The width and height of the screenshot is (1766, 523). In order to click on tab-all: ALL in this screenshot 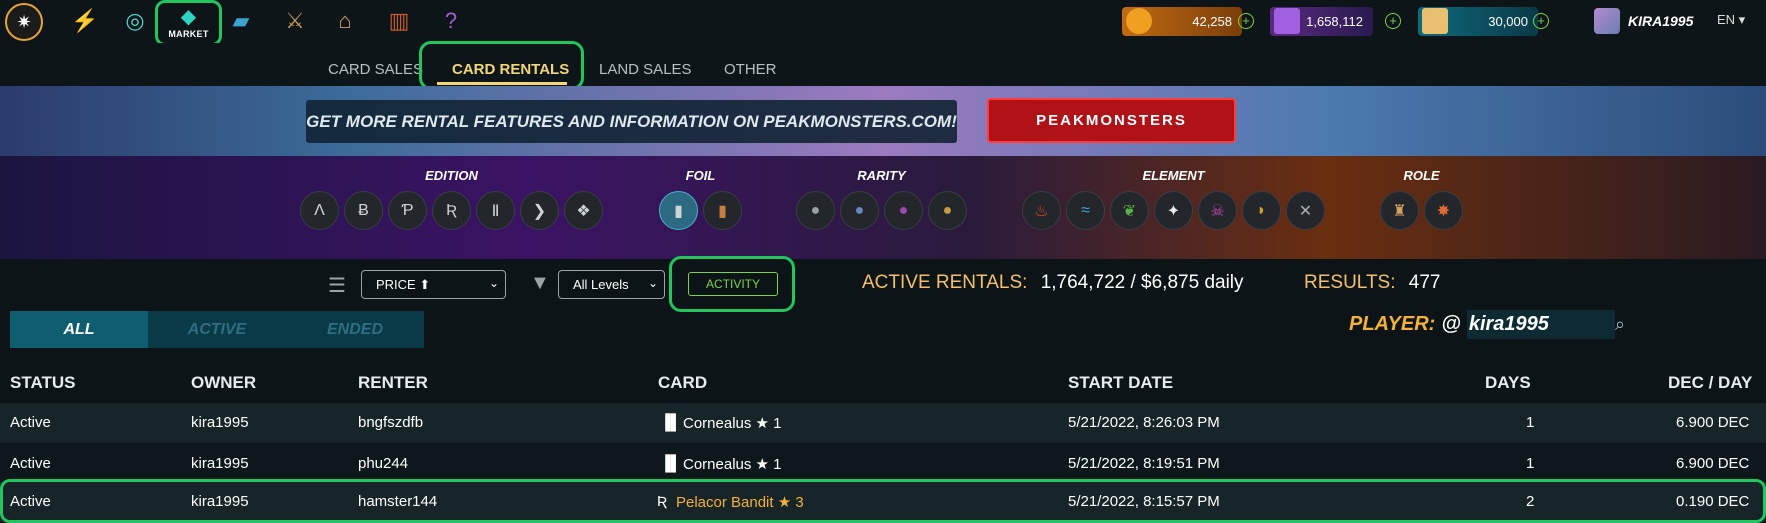, I will do `click(79, 329)`.